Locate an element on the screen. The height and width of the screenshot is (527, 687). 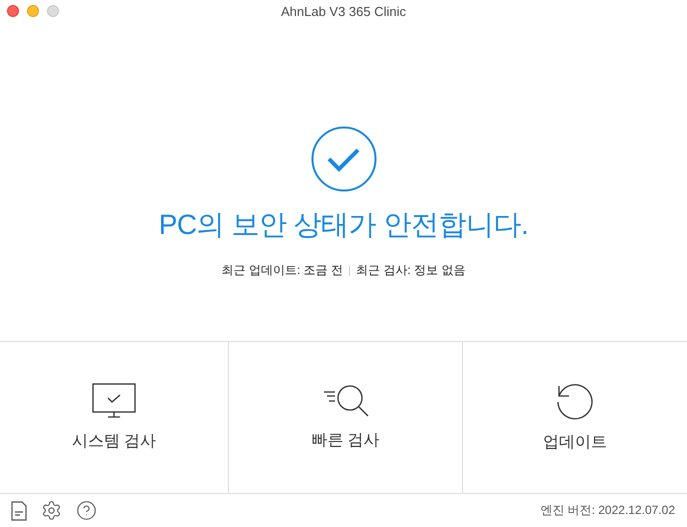
refresh-icon is located at coordinates (575, 401).